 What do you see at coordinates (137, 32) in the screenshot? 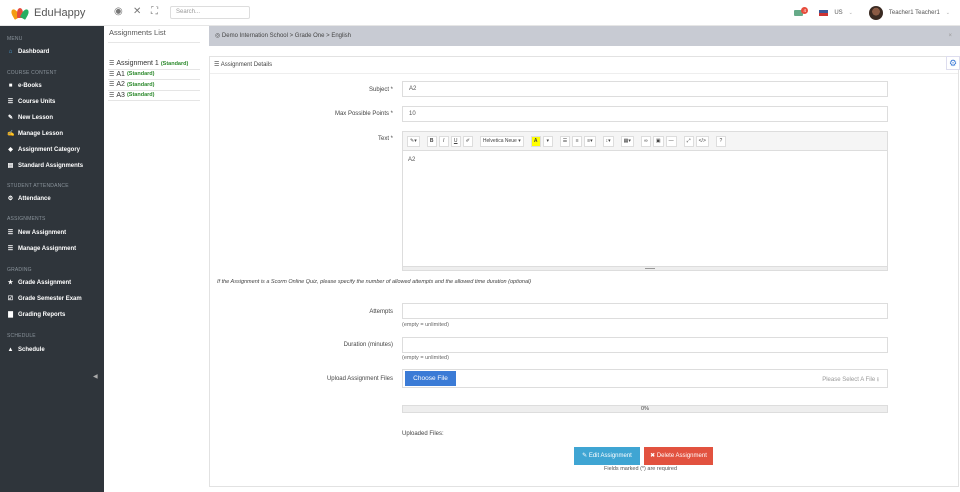
I see `assignments-list-heading: Assignments List` at bounding box center [137, 32].